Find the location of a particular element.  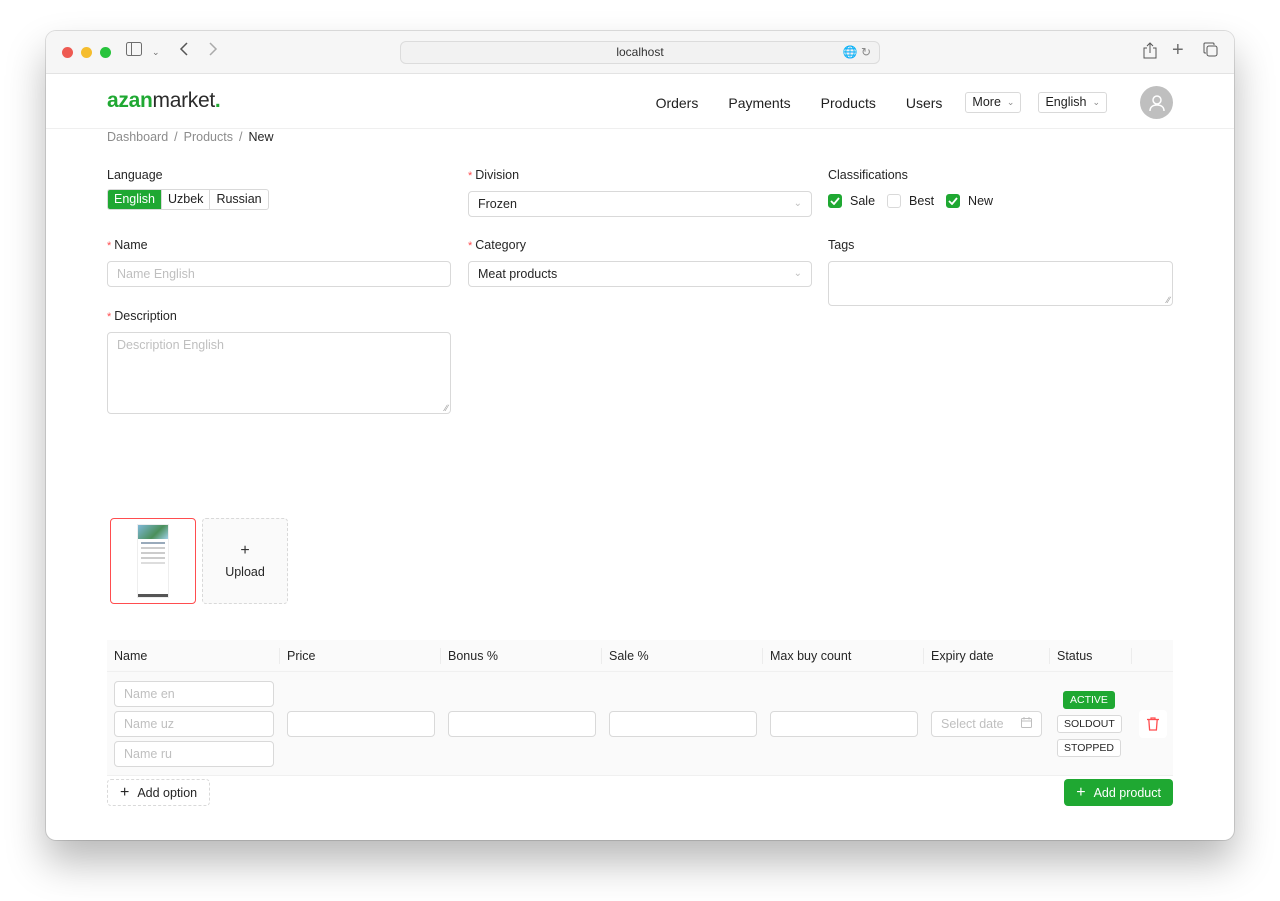

classification-sale-checkbox: Sale is located at coordinates (851, 201).